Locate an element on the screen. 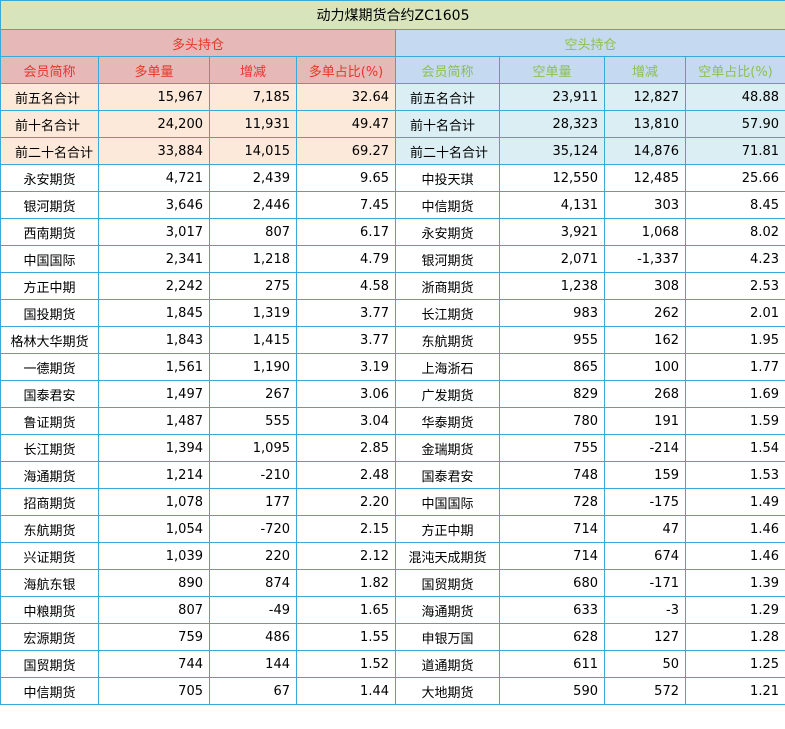 This screenshot has height=729, width=785. short-member: 道通期货 is located at coordinates (447, 664).